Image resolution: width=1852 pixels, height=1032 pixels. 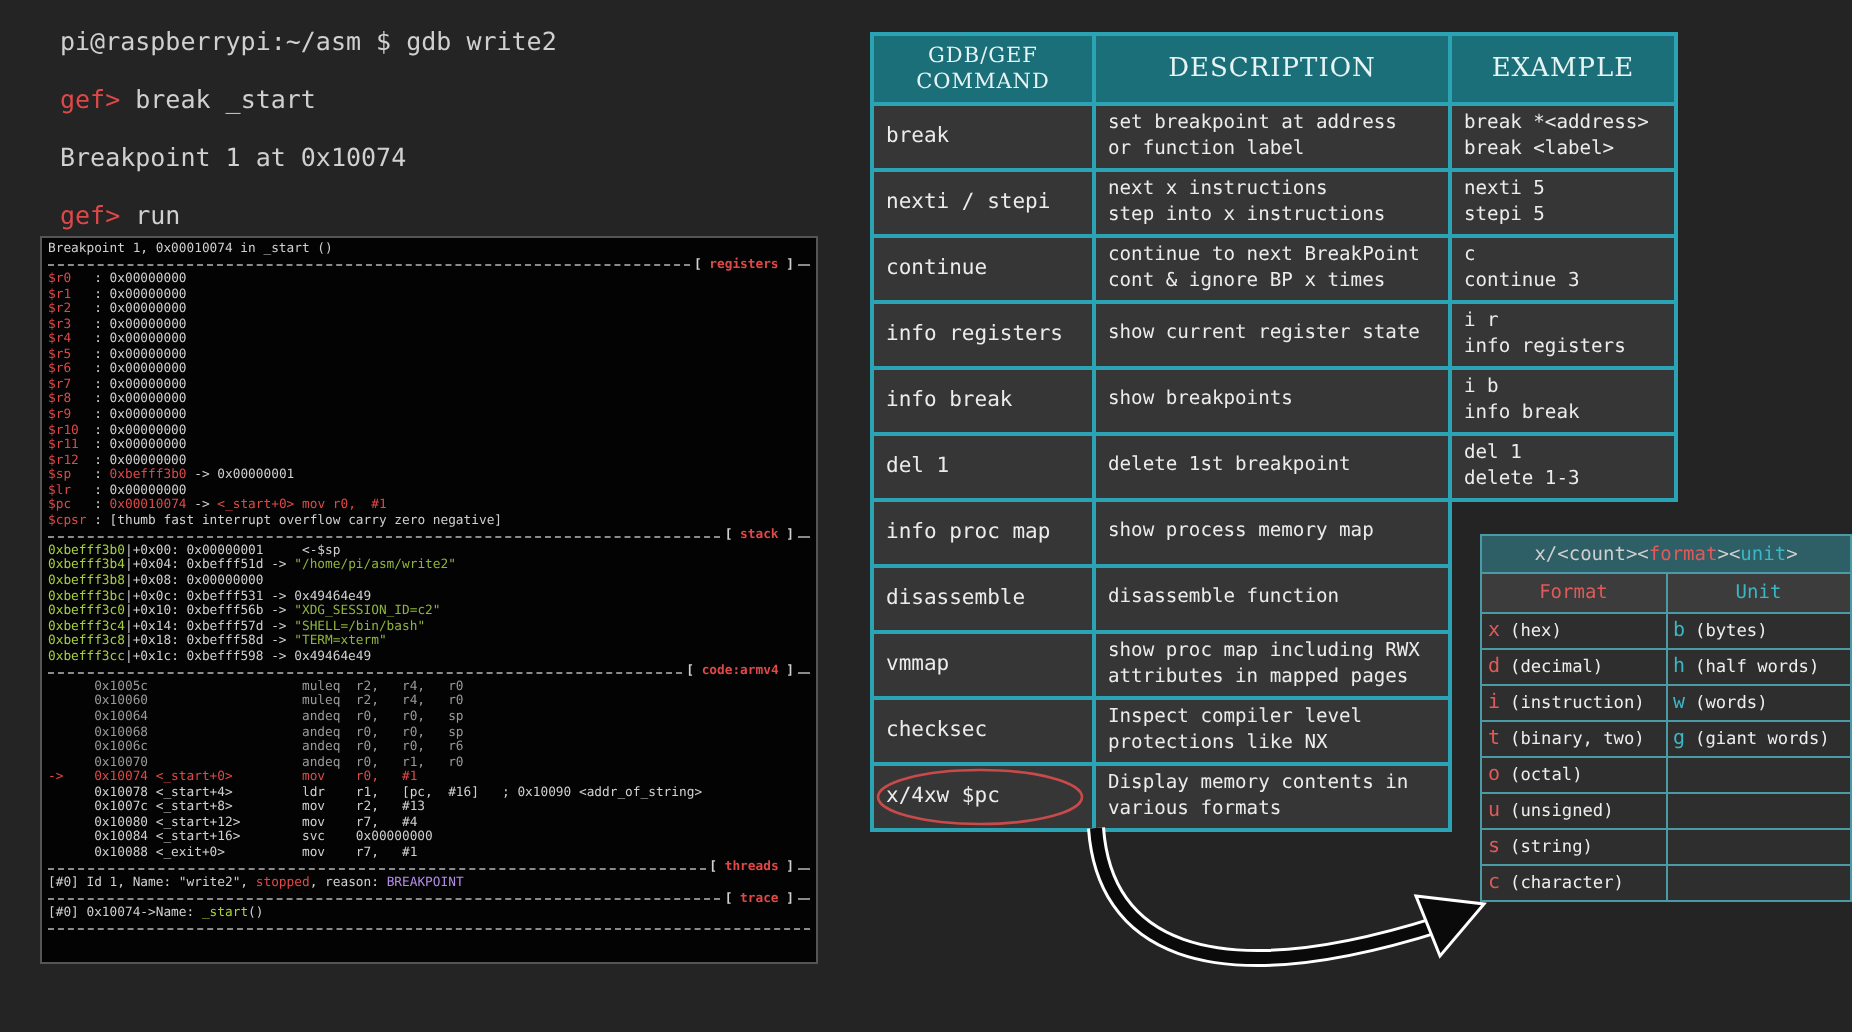 What do you see at coordinates (1758, 739) in the screenshot?
I see `unit-cell: g (giant words)` at bounding box center [1758, 739].